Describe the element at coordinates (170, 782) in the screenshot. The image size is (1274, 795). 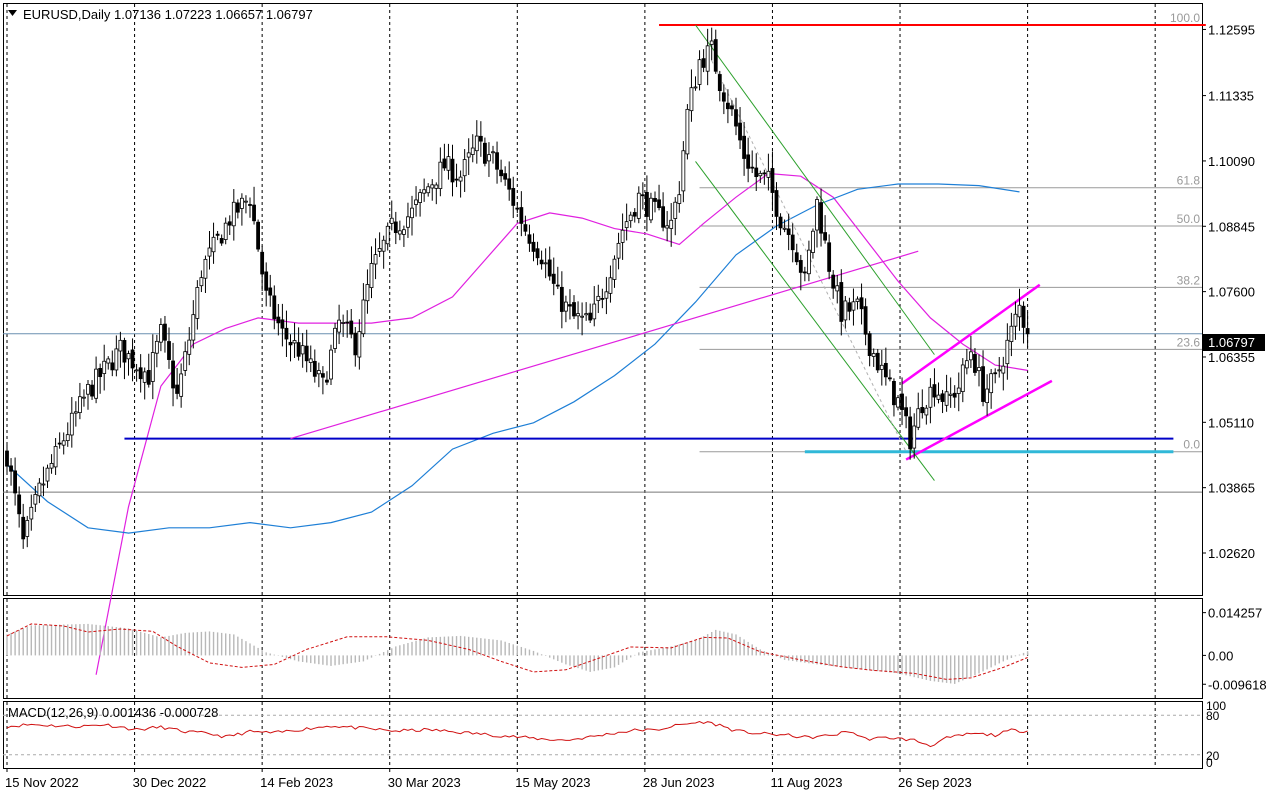
I see `x-tick-label: 30 Dec 2022` at that location.